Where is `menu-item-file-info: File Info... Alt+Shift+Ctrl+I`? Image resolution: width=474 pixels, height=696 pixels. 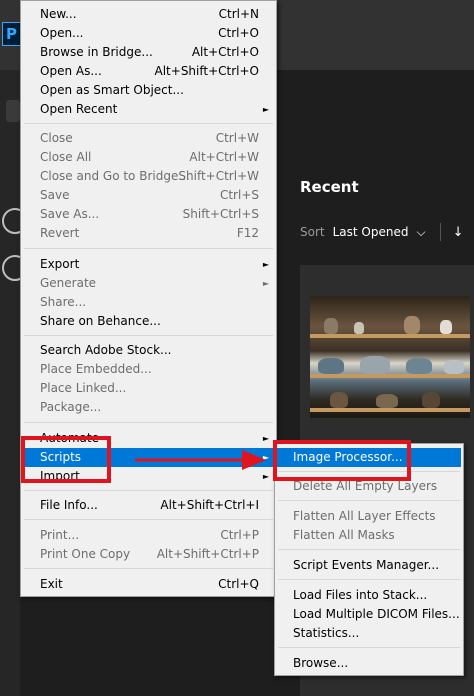
menu-item-file-info: File Info... Alt+Shift+Ctrl+I is located at coordinates (148, 505).